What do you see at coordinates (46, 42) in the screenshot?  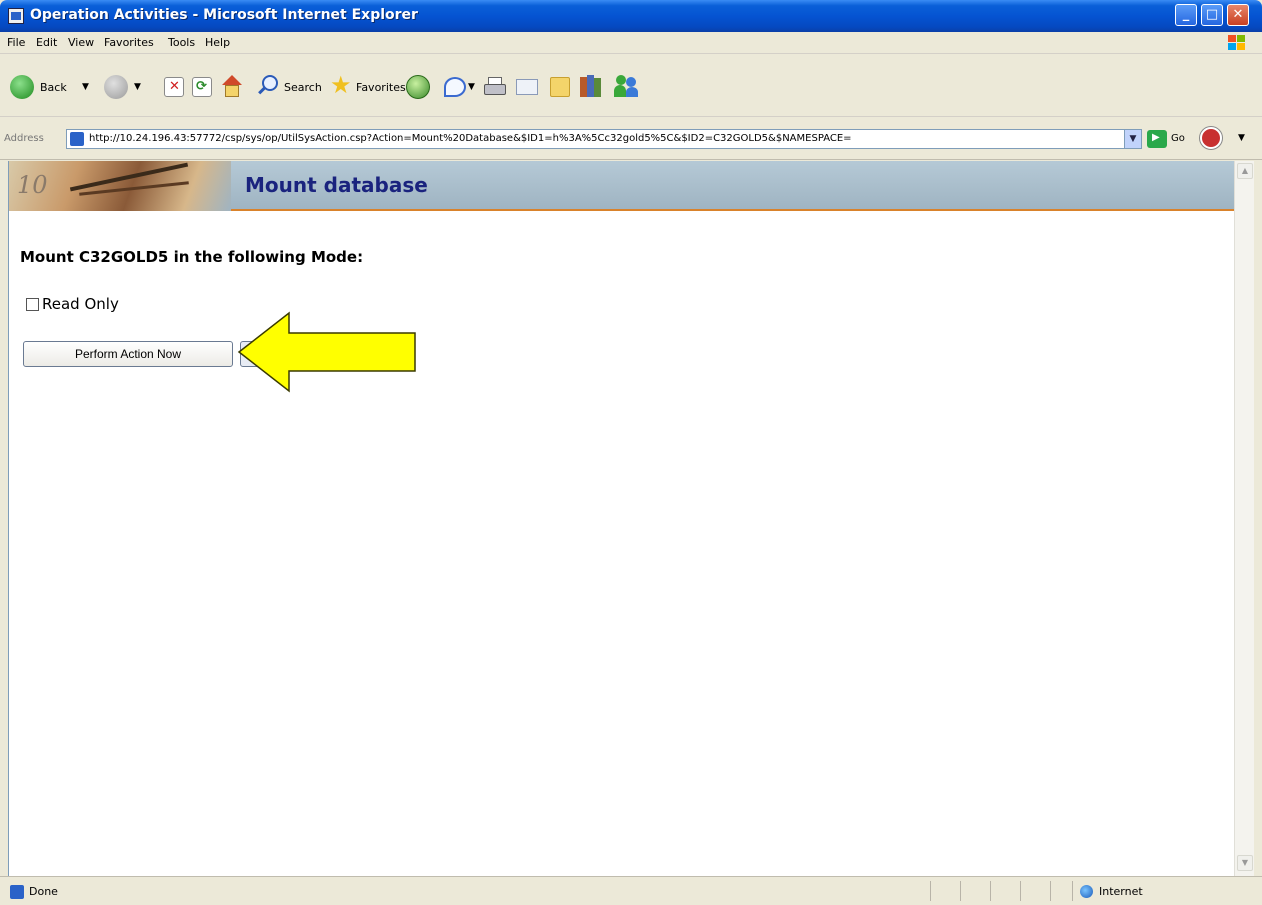 I see `menu-edit: Edit` at bounding box center [46, 42].